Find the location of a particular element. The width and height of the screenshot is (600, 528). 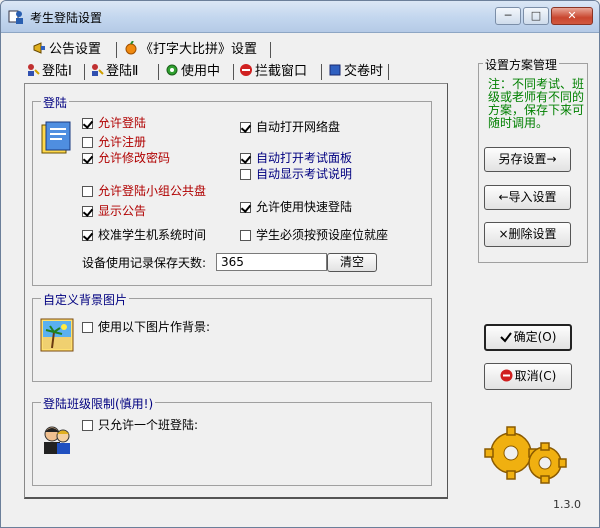

import-scheme-button: ←导入设置 is located at coordinates (527, 197).